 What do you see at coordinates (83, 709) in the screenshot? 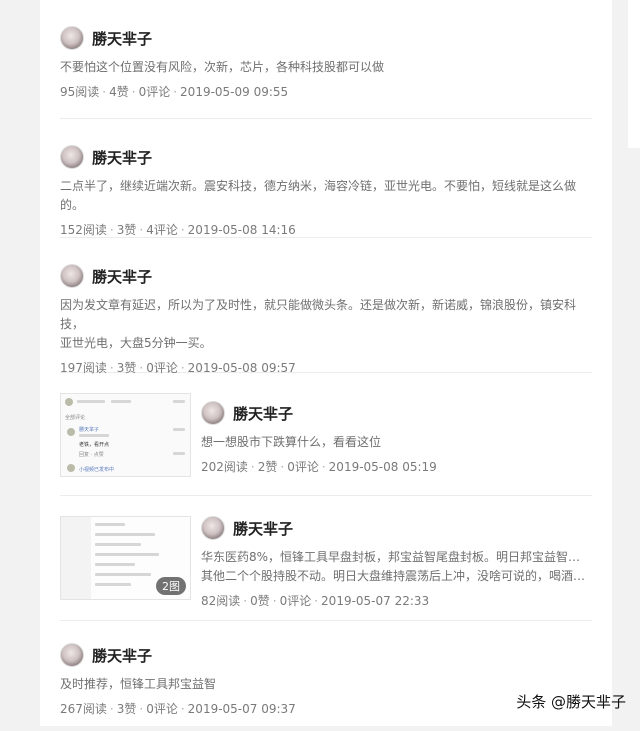
I see `read-count: 267阅读` at bounding box center [83, 709].